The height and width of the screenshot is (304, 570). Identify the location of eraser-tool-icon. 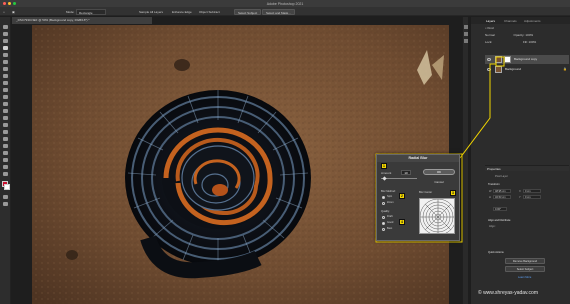
(5, 104).